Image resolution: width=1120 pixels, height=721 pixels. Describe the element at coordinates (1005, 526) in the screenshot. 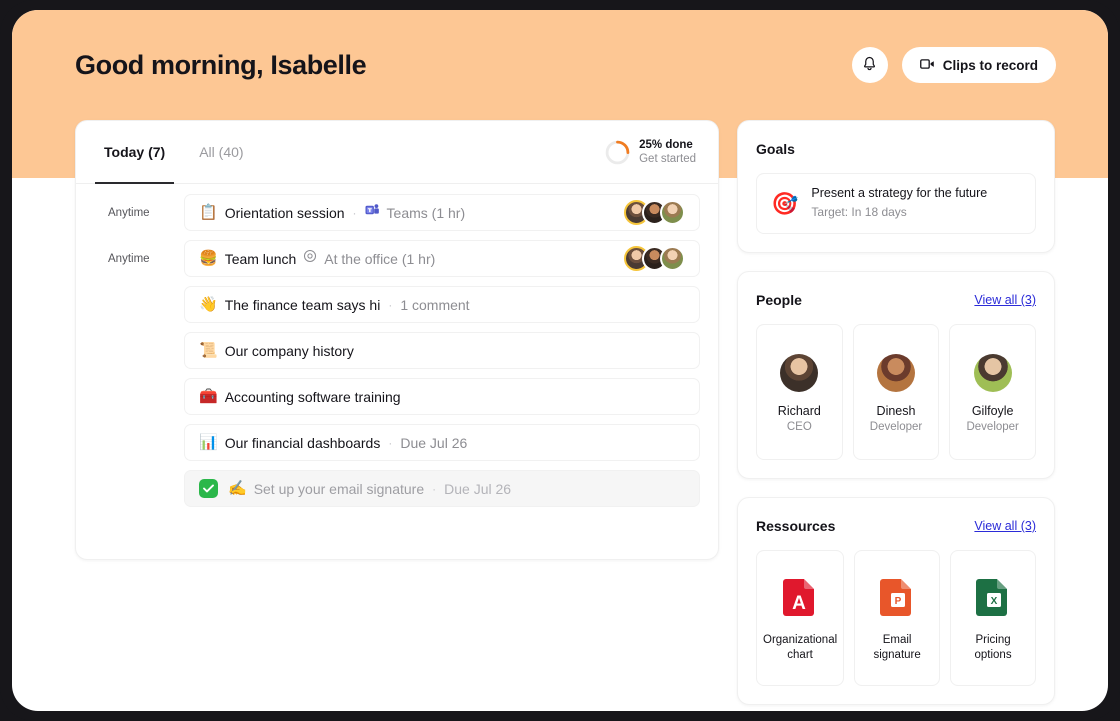

I see `resources-view-all-link: View all (3)` at that location.